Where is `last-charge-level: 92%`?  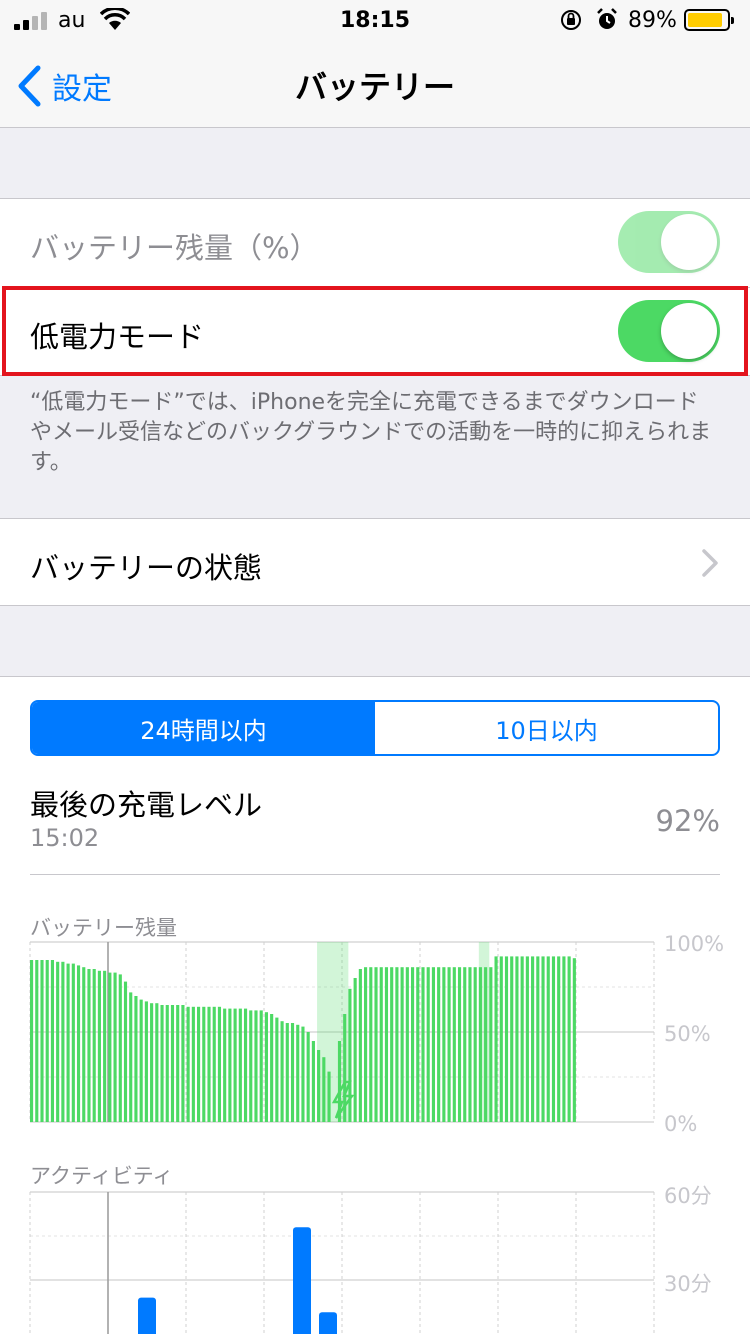 last-charge-level: 92% is located at coordinates (687, 821).